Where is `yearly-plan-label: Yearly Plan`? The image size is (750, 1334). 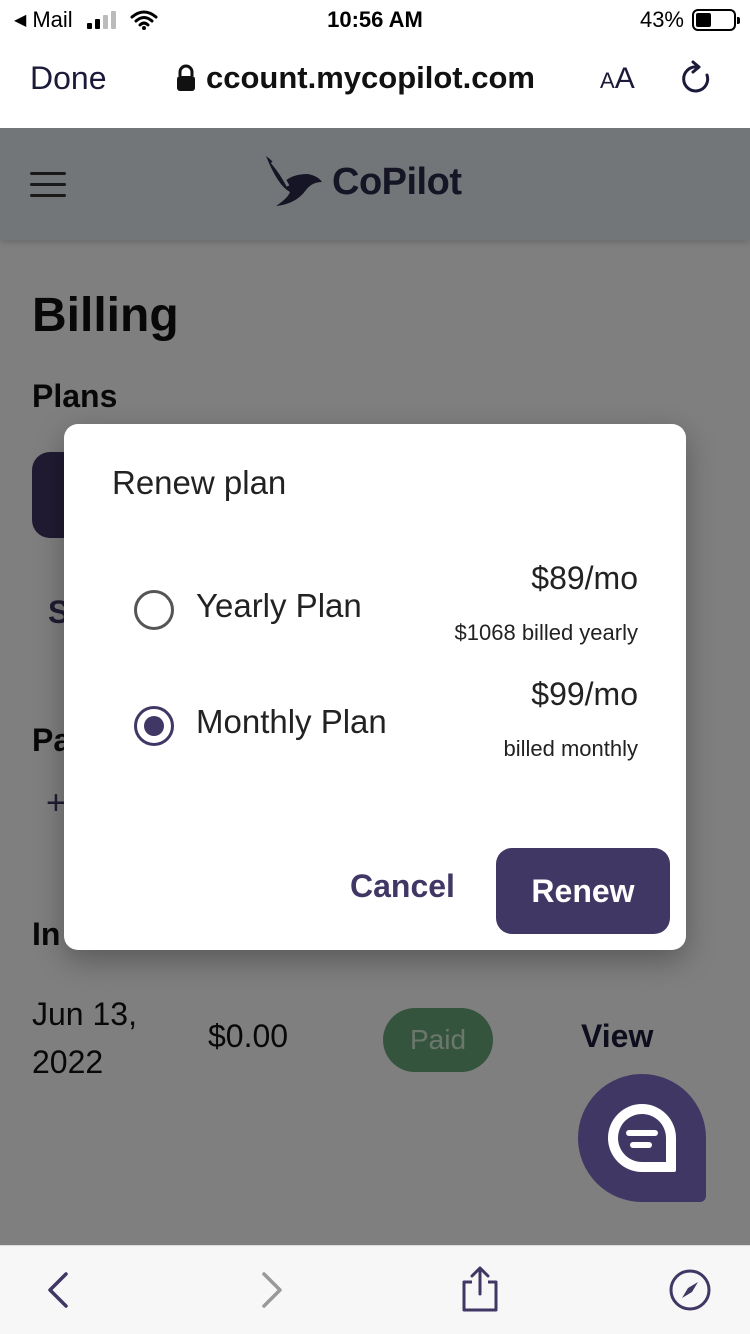 yearly-plan-label: Yearly Plan is located at coordinates (279, 605).